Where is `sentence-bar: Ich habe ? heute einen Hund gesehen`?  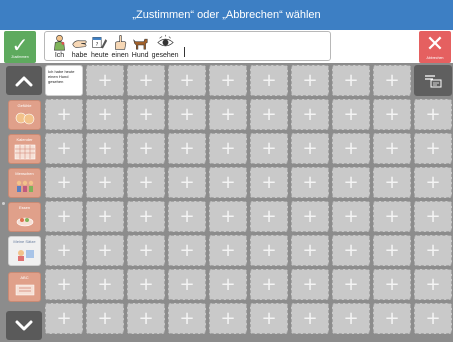 sentence-bar: Ich habe ? heute einen Hund gesehen is located at coordinates (187, 46).